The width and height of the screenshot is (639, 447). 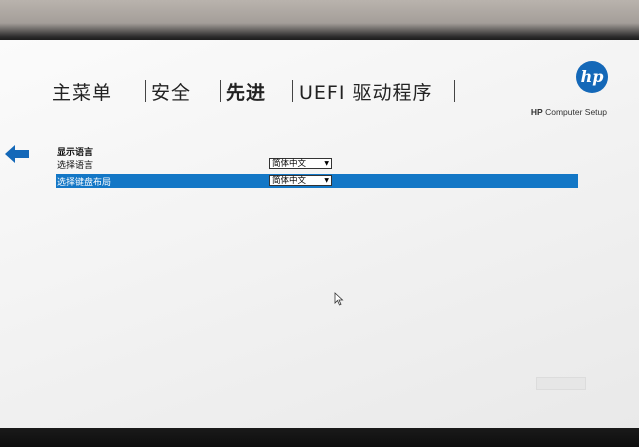 I want to click on brand-strong: HP, so click(x=536, y=112).